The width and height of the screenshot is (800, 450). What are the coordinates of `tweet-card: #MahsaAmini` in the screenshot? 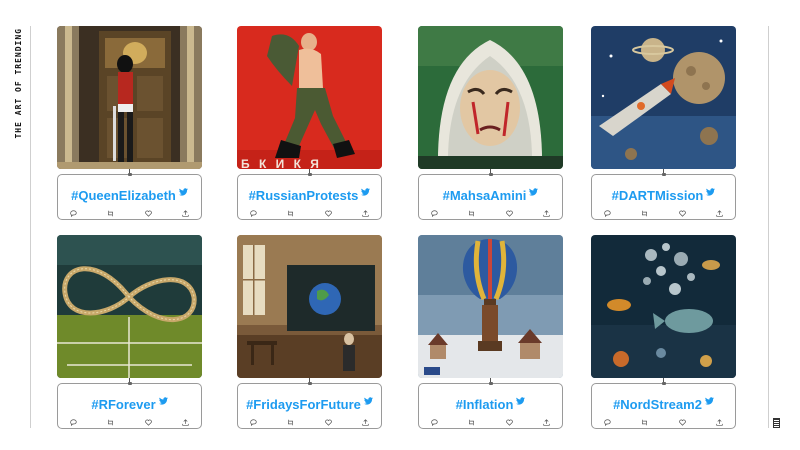 It's located at (490, 196).